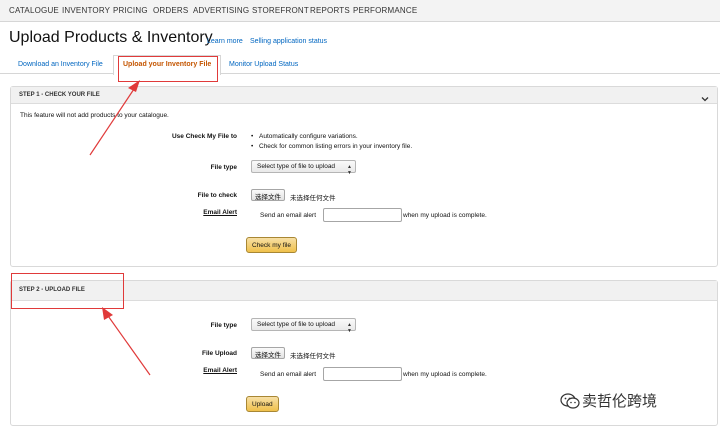 This screenshot has height=434, width=720. Describe the element at coordinates (570, 403) in the screenshot. I see `wechat-icon` at that location.